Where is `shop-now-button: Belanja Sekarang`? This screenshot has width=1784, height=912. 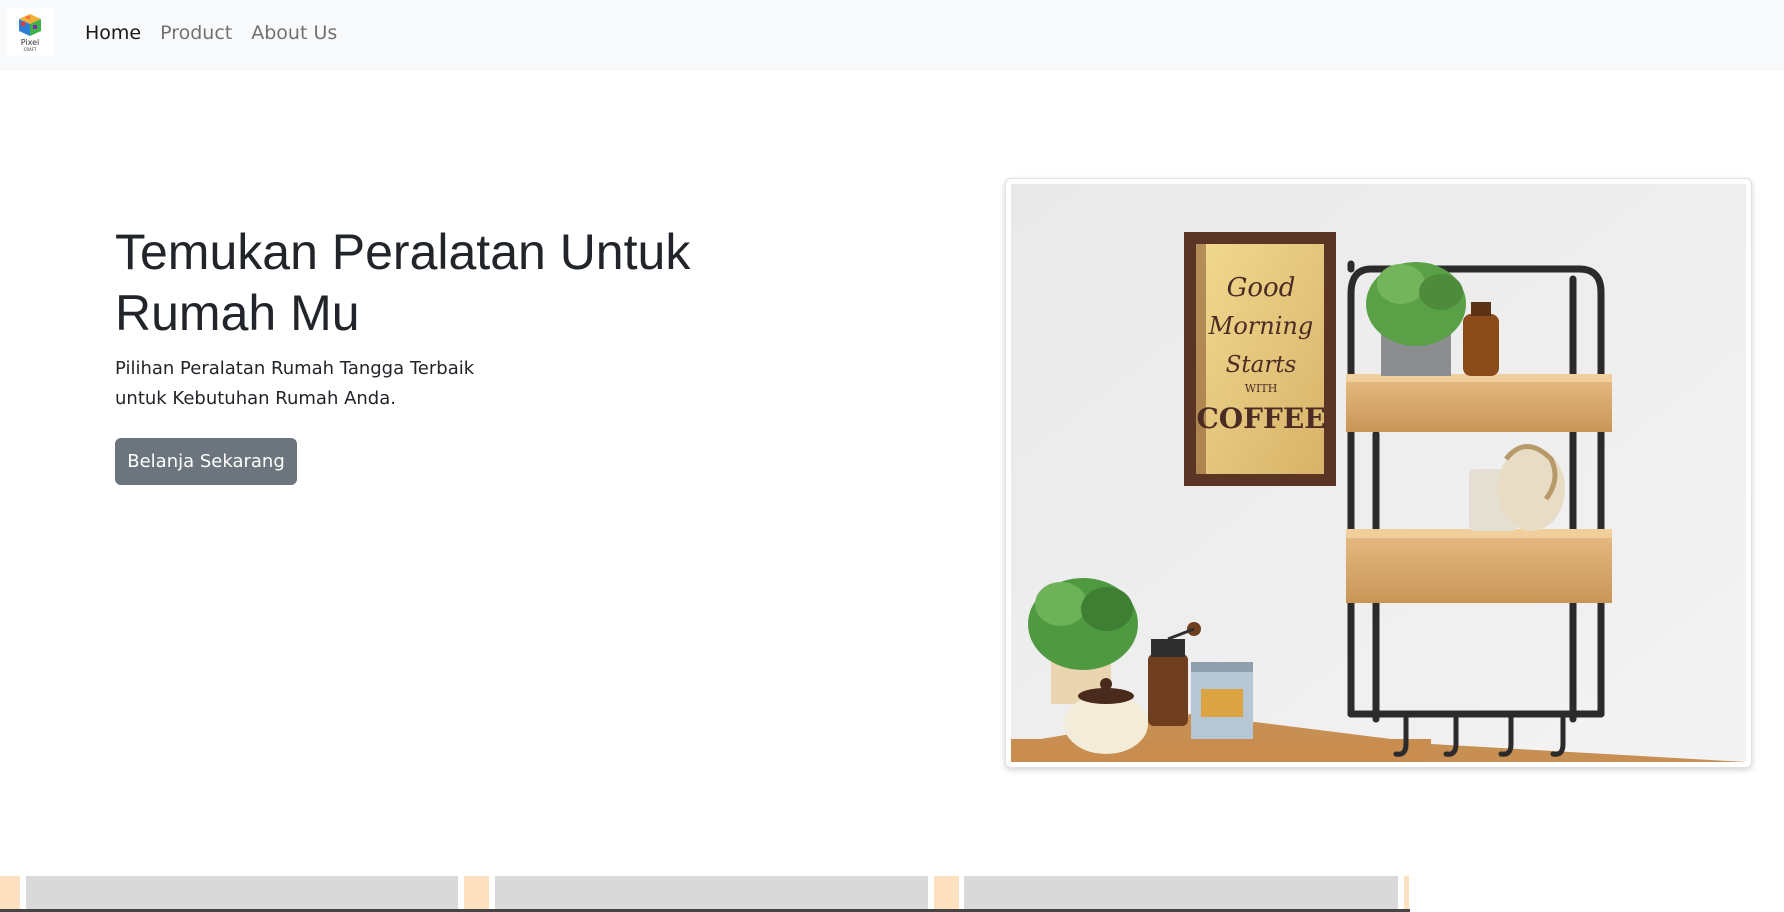 shop-now-button: Belanja Sekarang is located at coordinates (206, 461).